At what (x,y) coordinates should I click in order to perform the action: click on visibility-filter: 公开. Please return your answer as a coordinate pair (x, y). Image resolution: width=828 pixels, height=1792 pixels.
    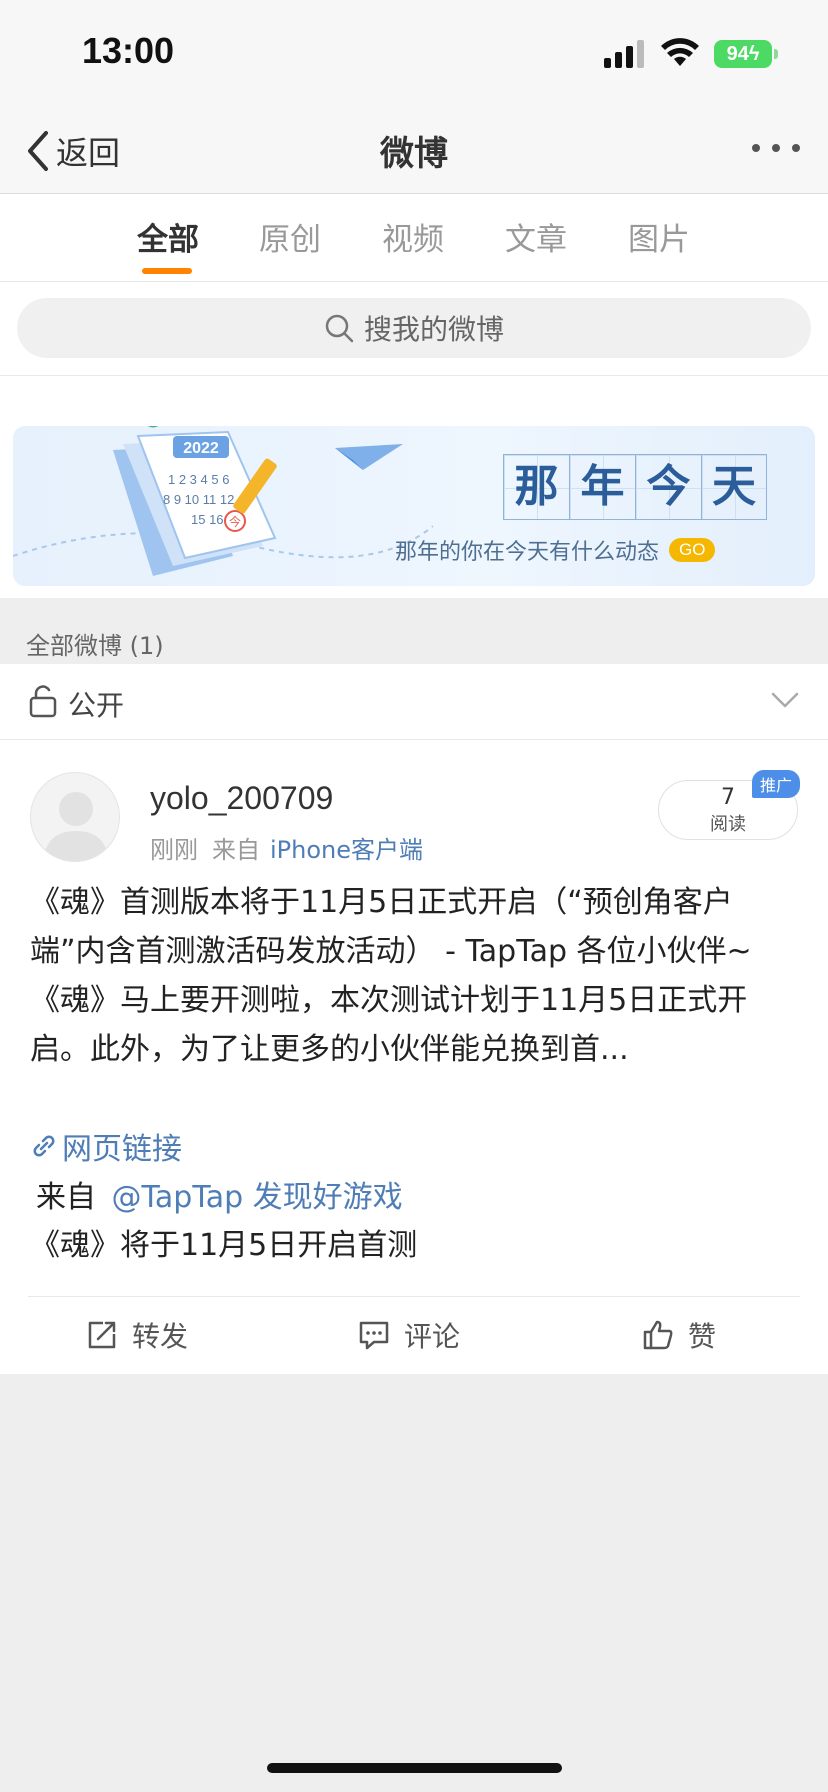
    Looking at the image, I should click on (414, 702).